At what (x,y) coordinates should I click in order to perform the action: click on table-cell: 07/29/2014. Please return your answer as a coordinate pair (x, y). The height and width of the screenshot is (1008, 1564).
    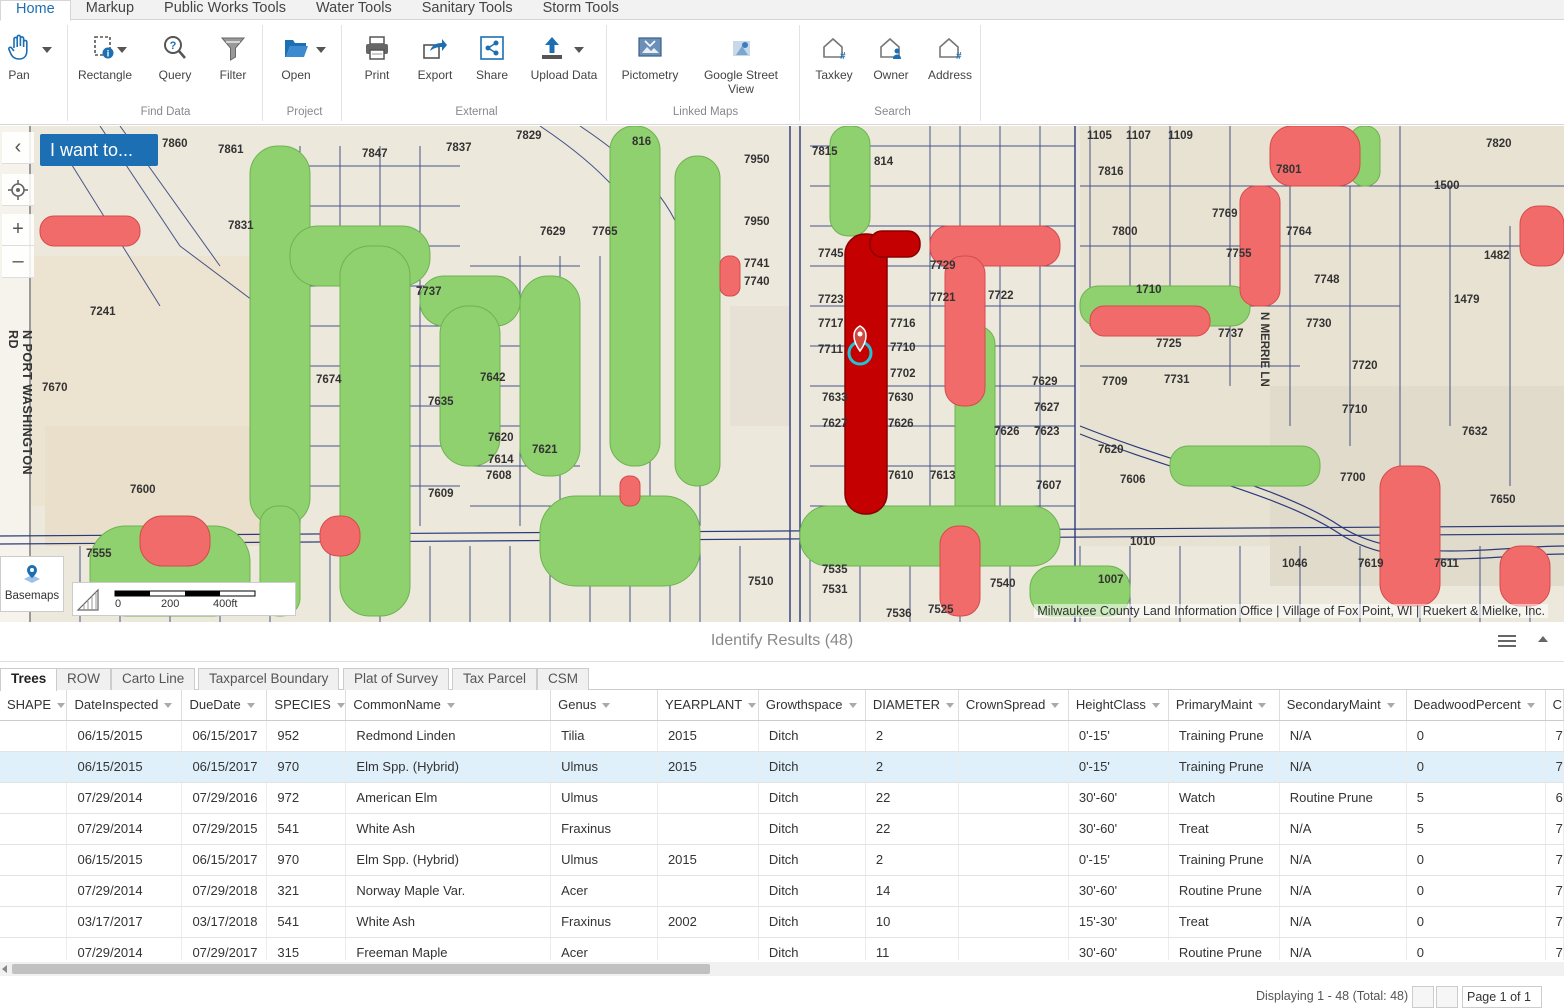
    Looking at the image, I should click on (124, 829).